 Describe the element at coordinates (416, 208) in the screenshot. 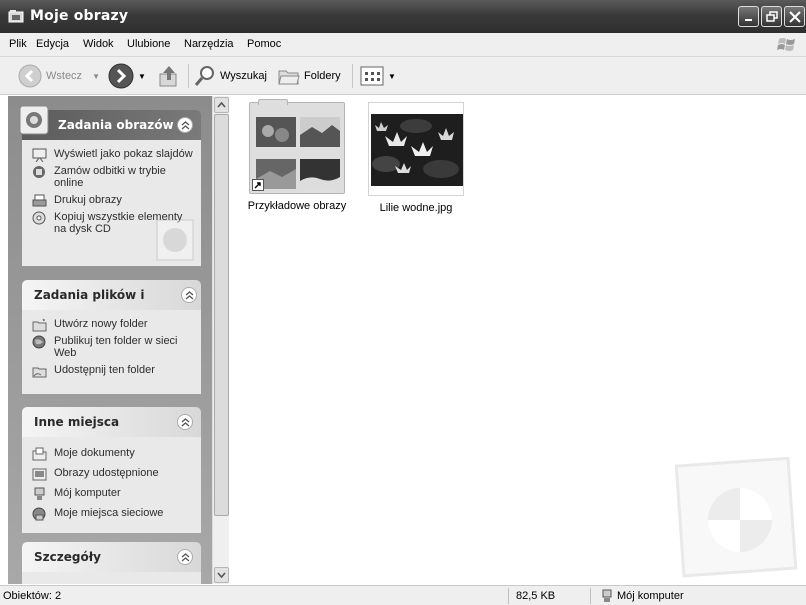

I see `item-label: Lilie wodne.jpg` at that location.